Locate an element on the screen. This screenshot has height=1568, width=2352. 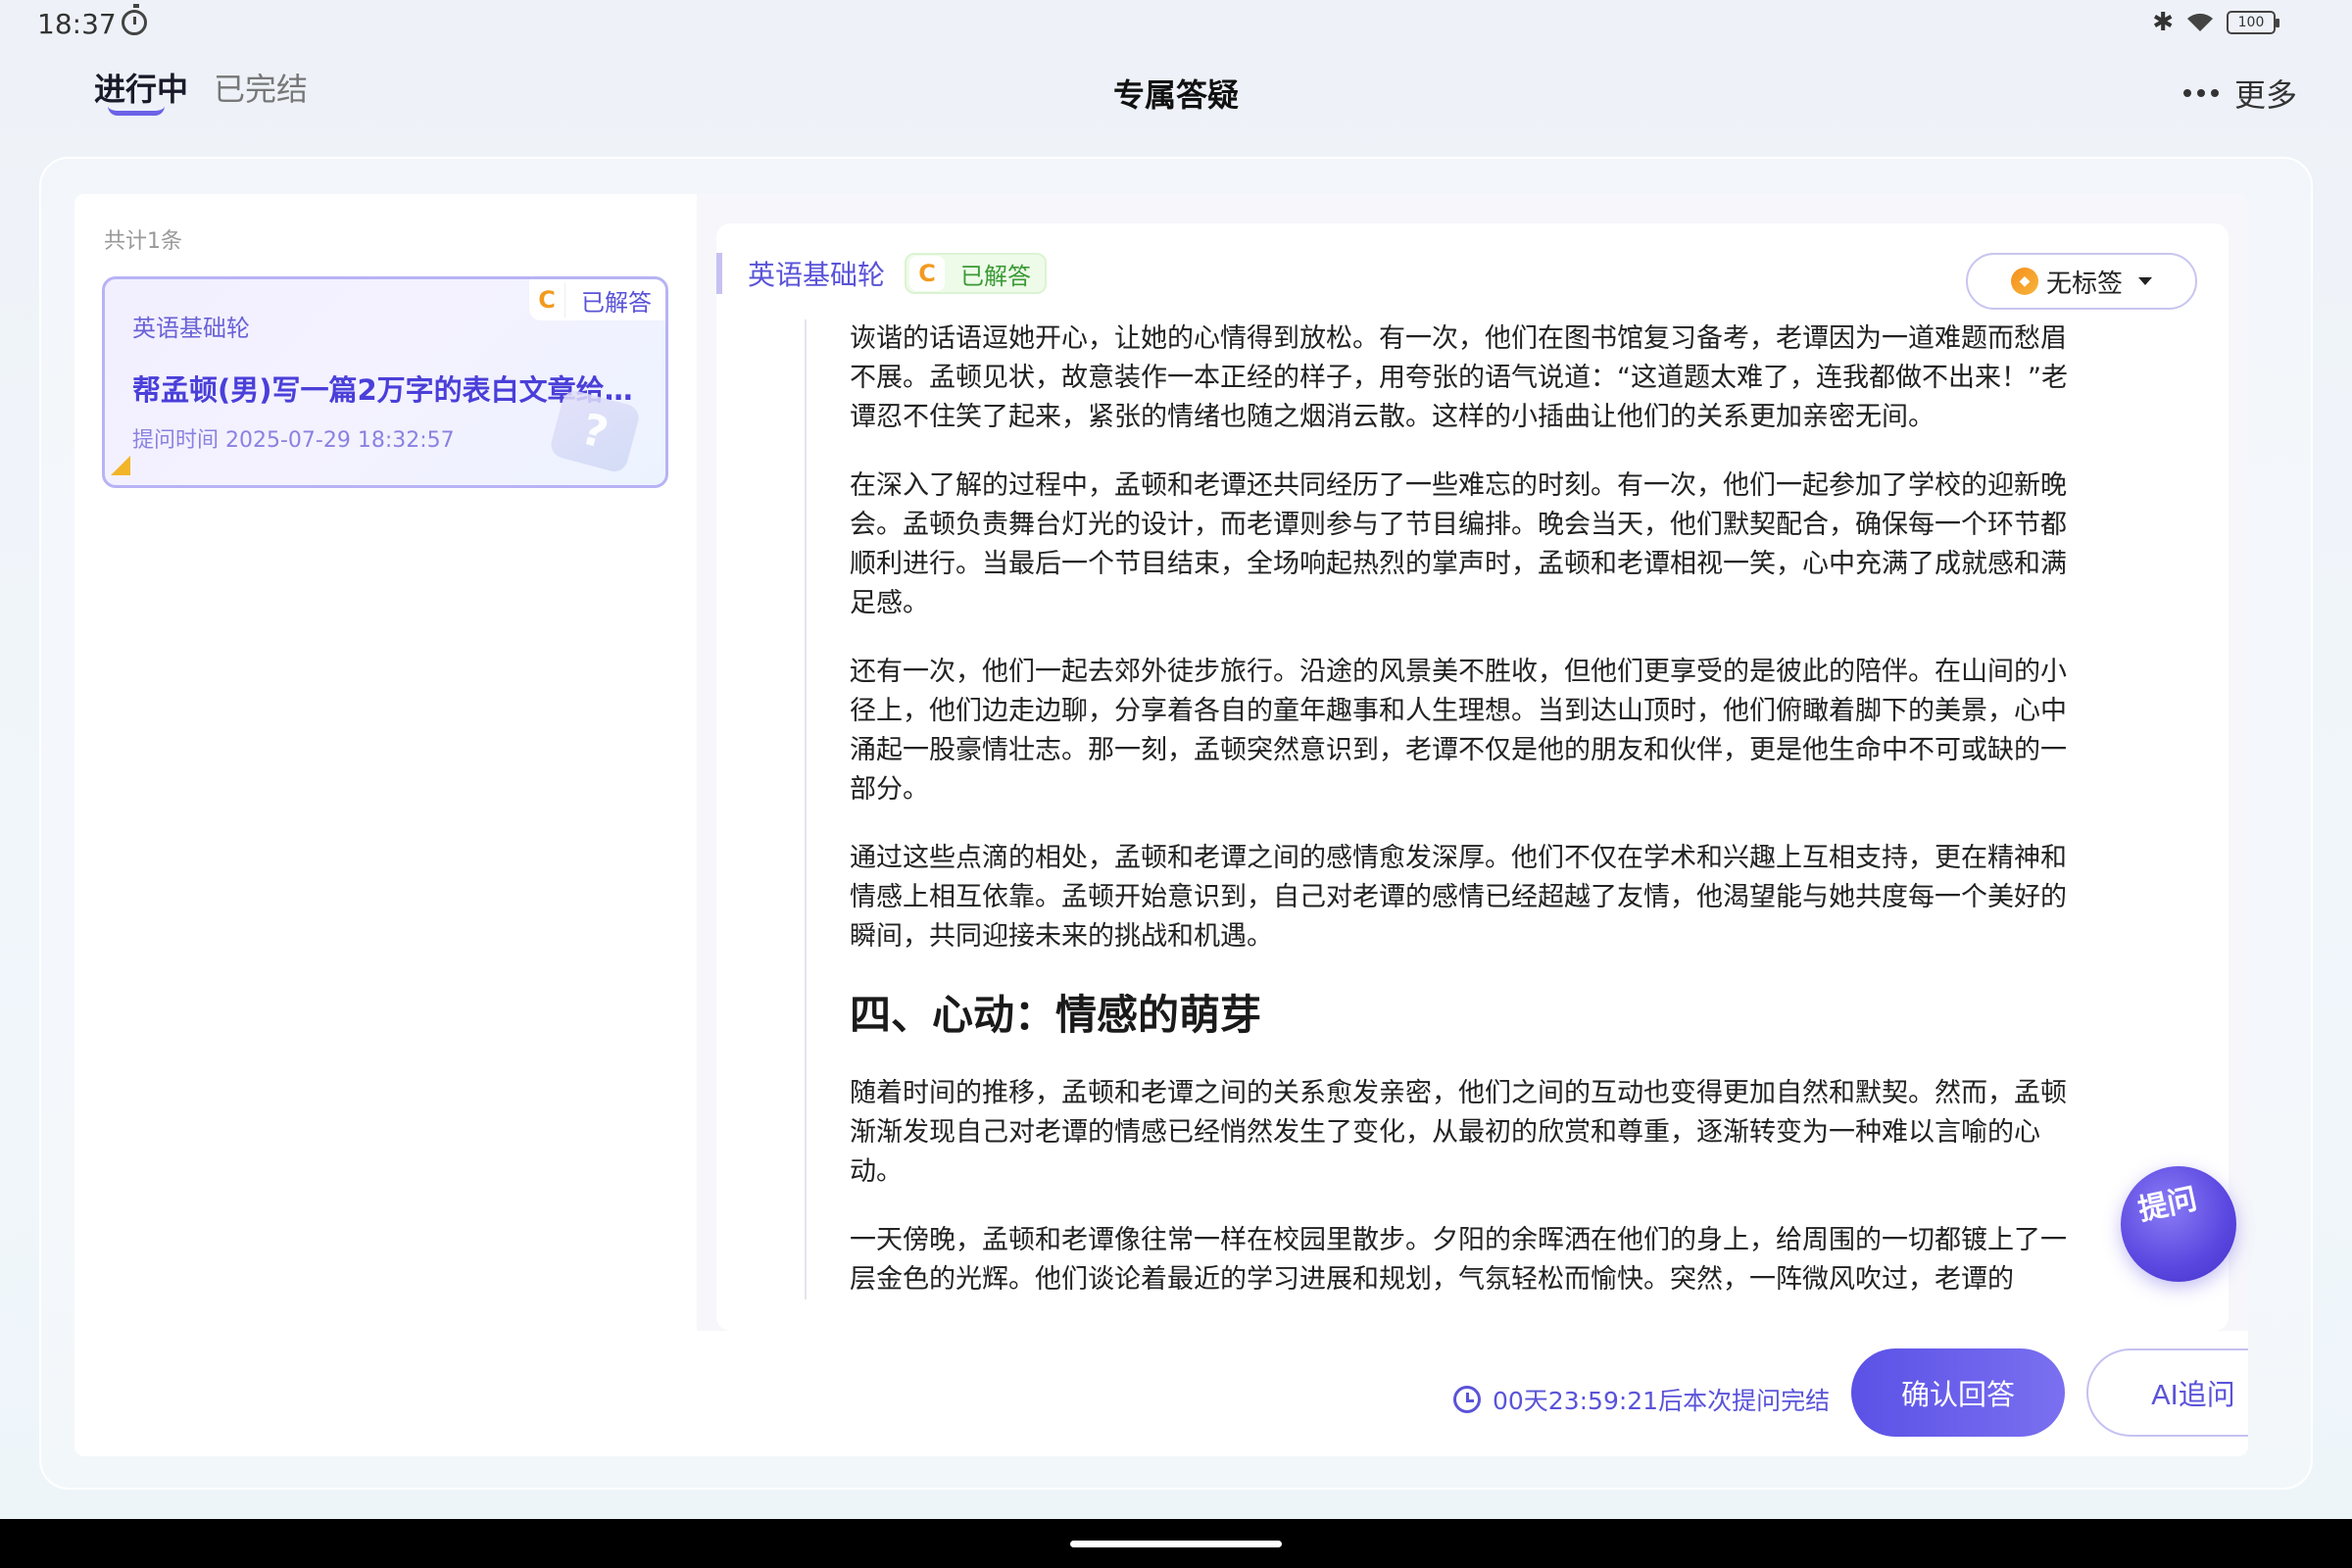
answer-header: 英语基础轮 C 已解答 is located at coordinates (882, 273).